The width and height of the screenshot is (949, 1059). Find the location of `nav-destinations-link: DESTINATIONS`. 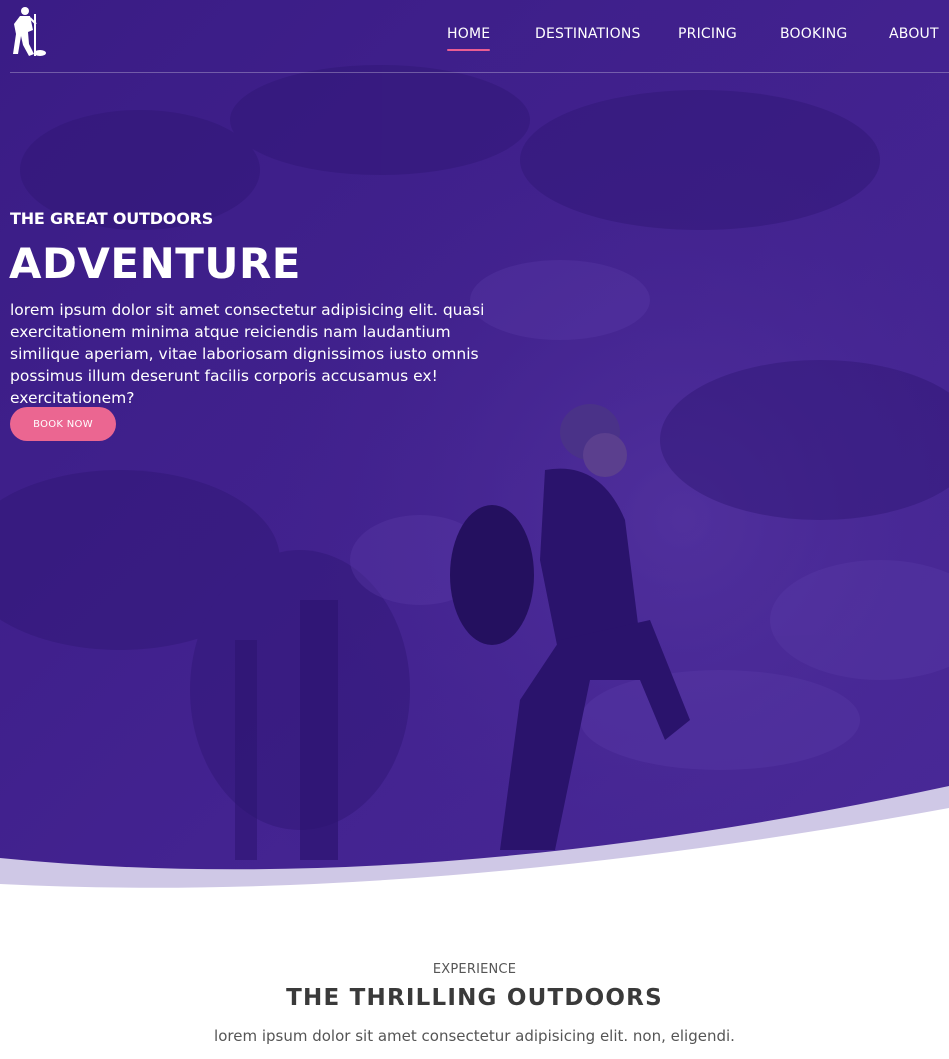

nav-destinations-link: DESTINATIONS is located at coordinates (588, 34).